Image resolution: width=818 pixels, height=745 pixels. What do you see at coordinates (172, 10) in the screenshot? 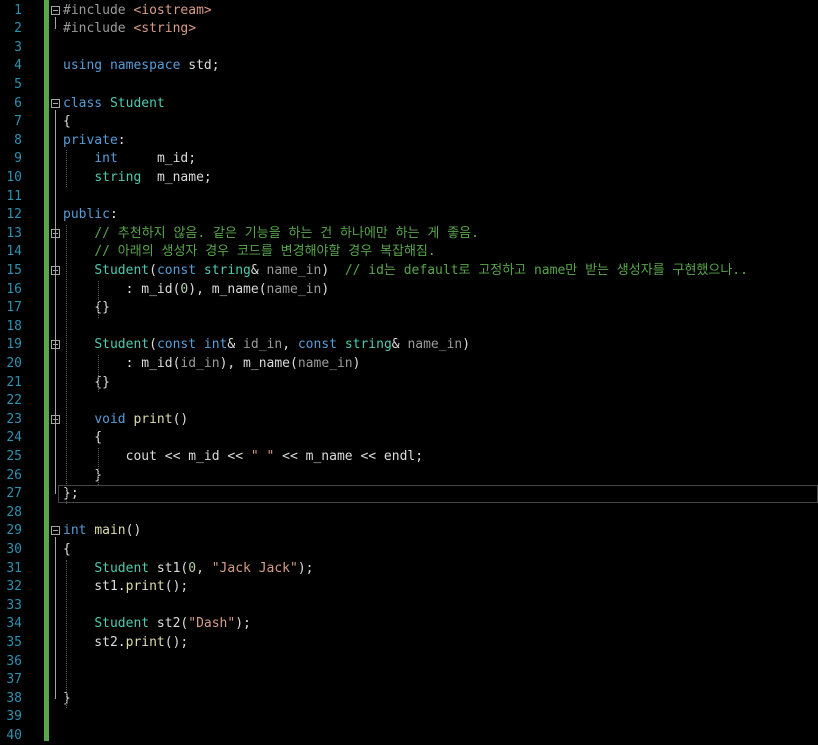
I see `code-token: <iostream>` at bounding box center [172, 10].